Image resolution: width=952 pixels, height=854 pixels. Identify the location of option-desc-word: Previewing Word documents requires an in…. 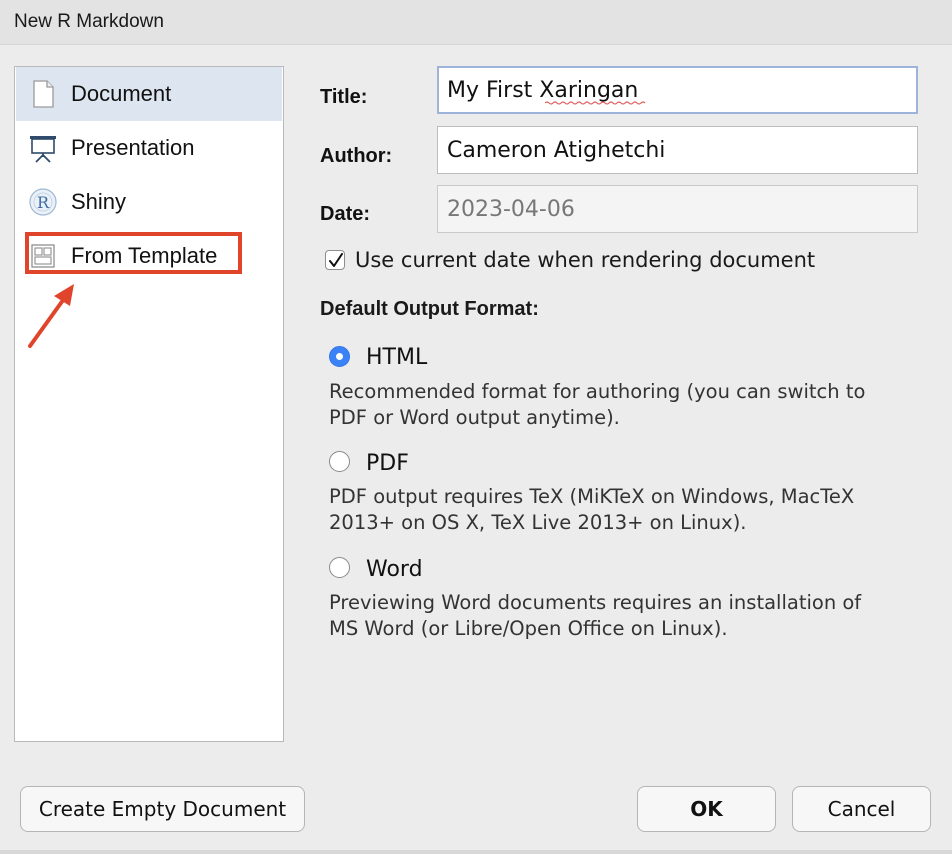
(629, 616).